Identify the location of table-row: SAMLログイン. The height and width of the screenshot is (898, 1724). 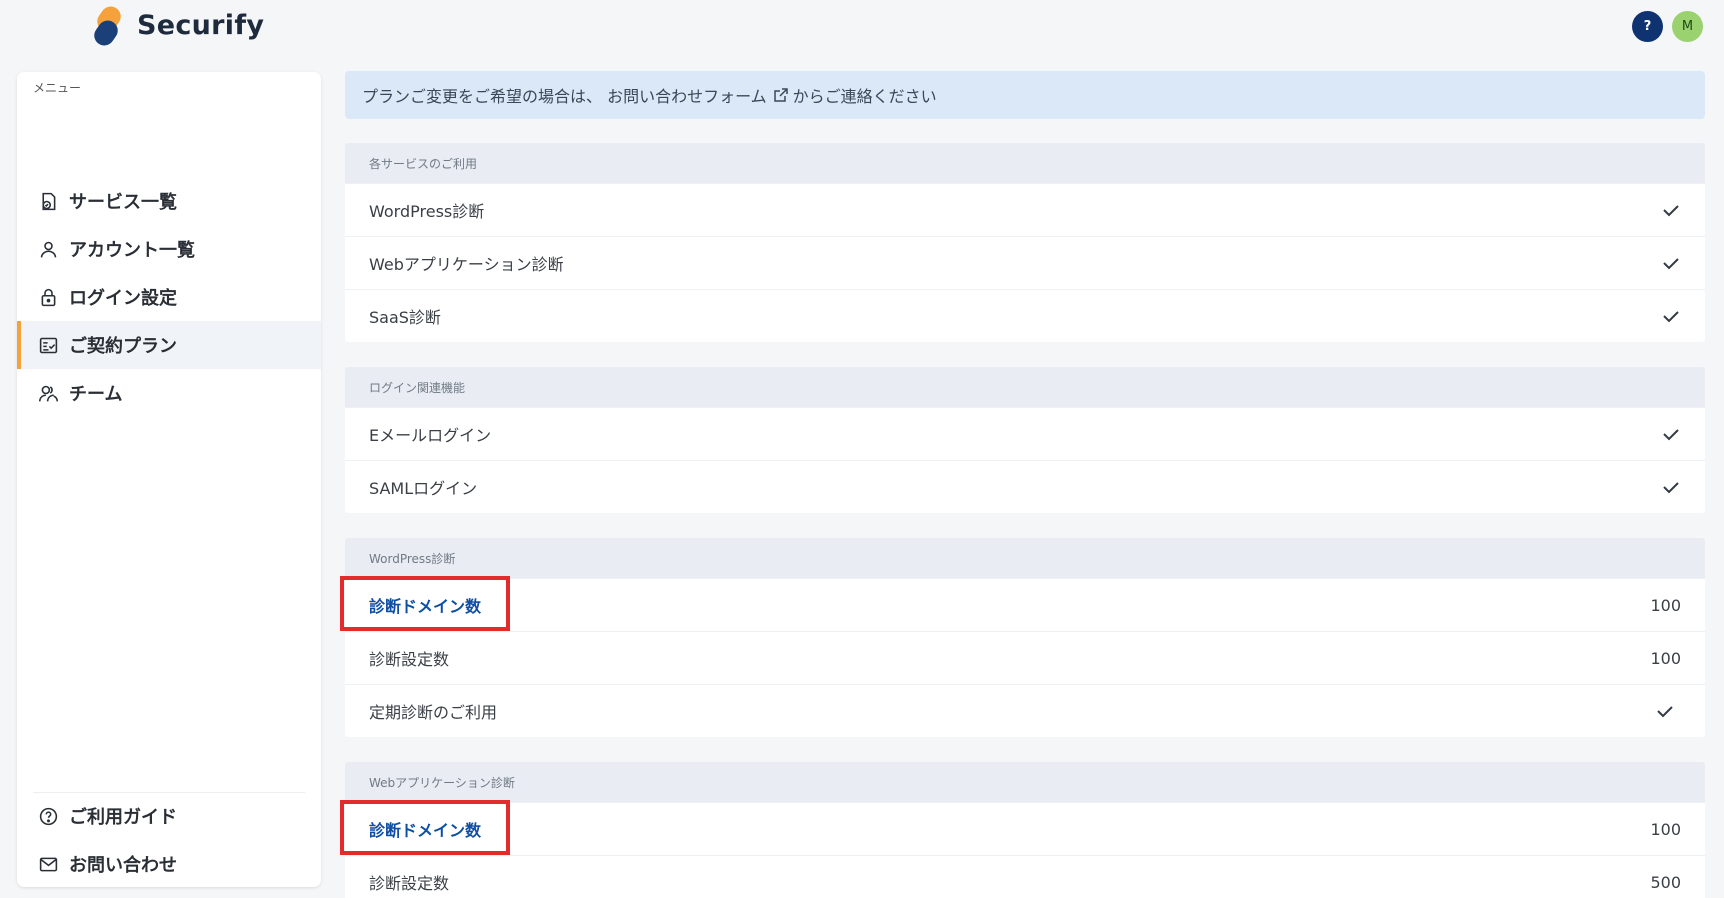
(1025, 486).